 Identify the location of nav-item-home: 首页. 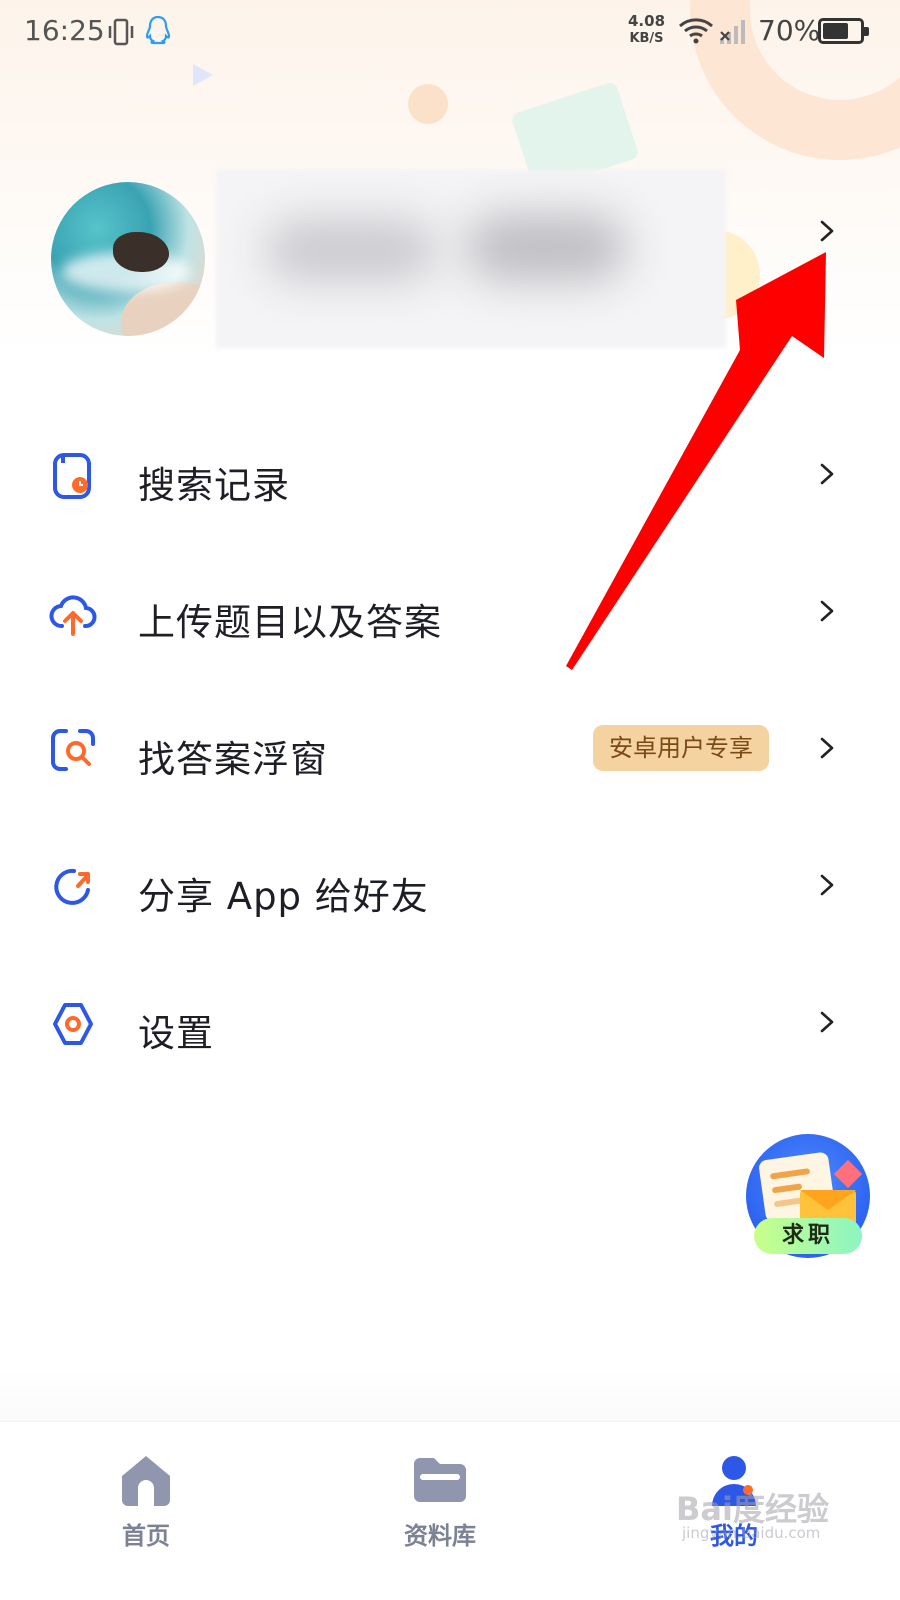
(146, 1497).